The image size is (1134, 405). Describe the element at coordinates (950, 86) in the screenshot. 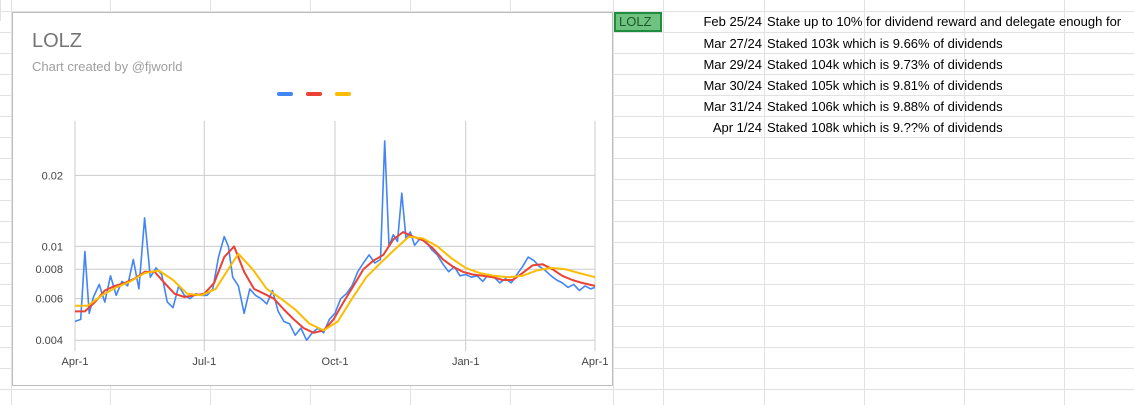

I see `note-text: Staked 105k which is 9.81% of dividends` at that location.